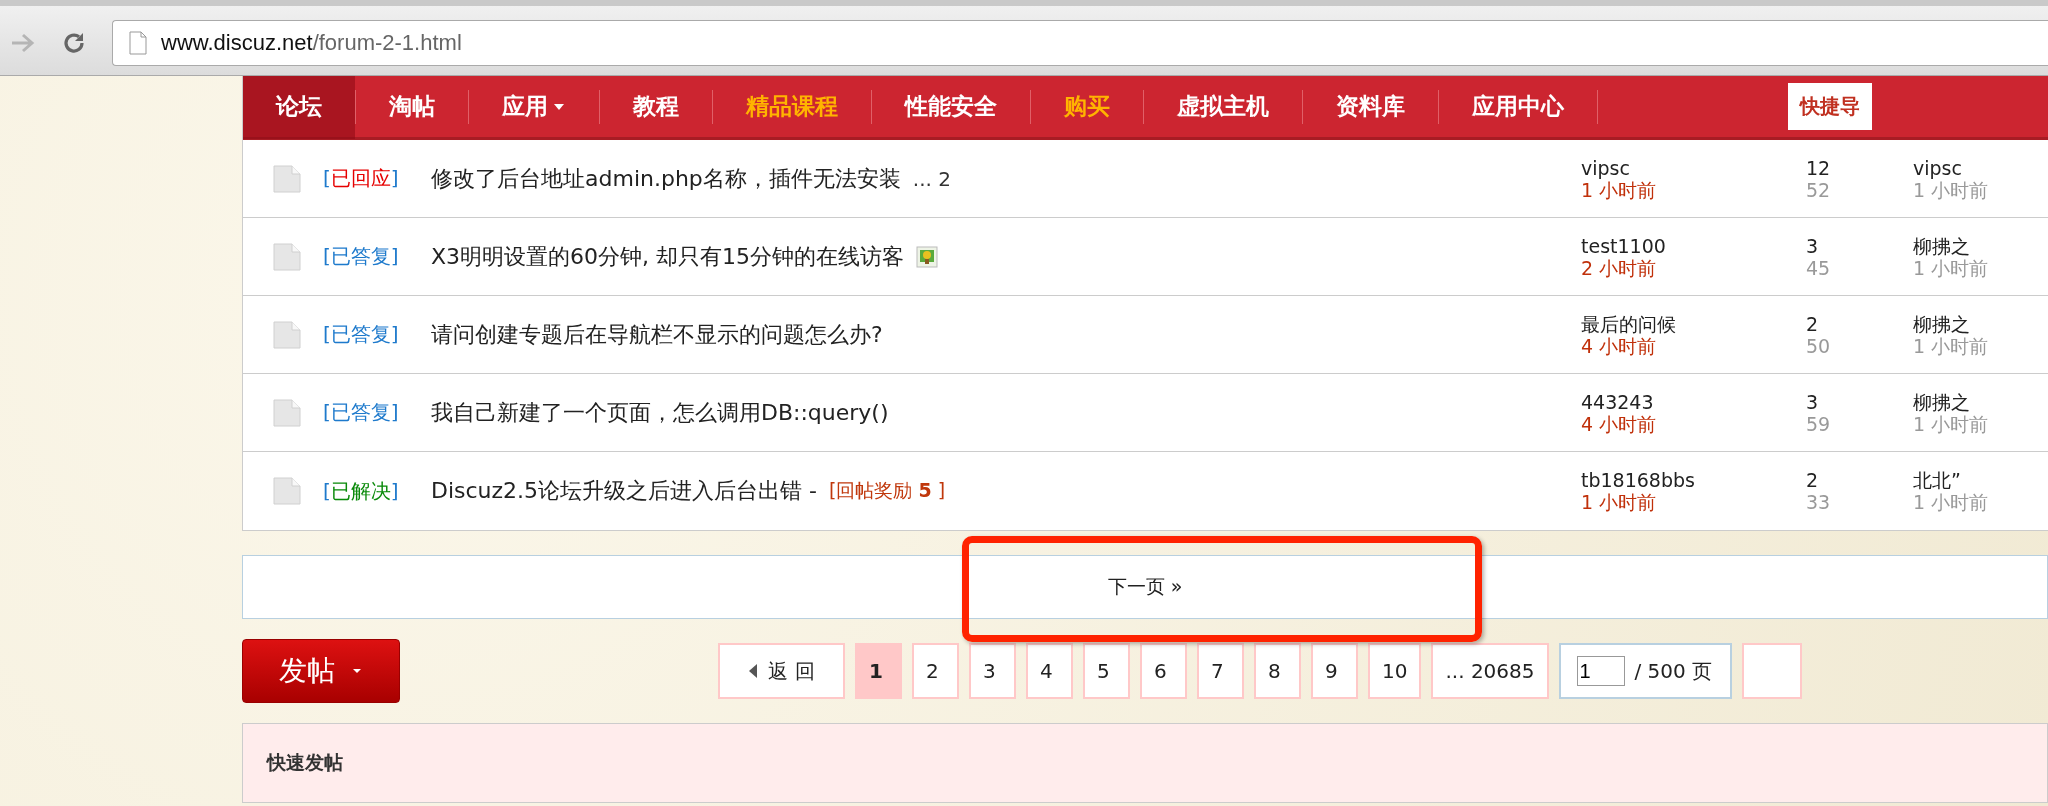  Describe the element at coordinates (668, 256) in the screenshot. I see `thread-title: X3明明设置的60分钟, 却只有15分钟的在线访客` at that location.